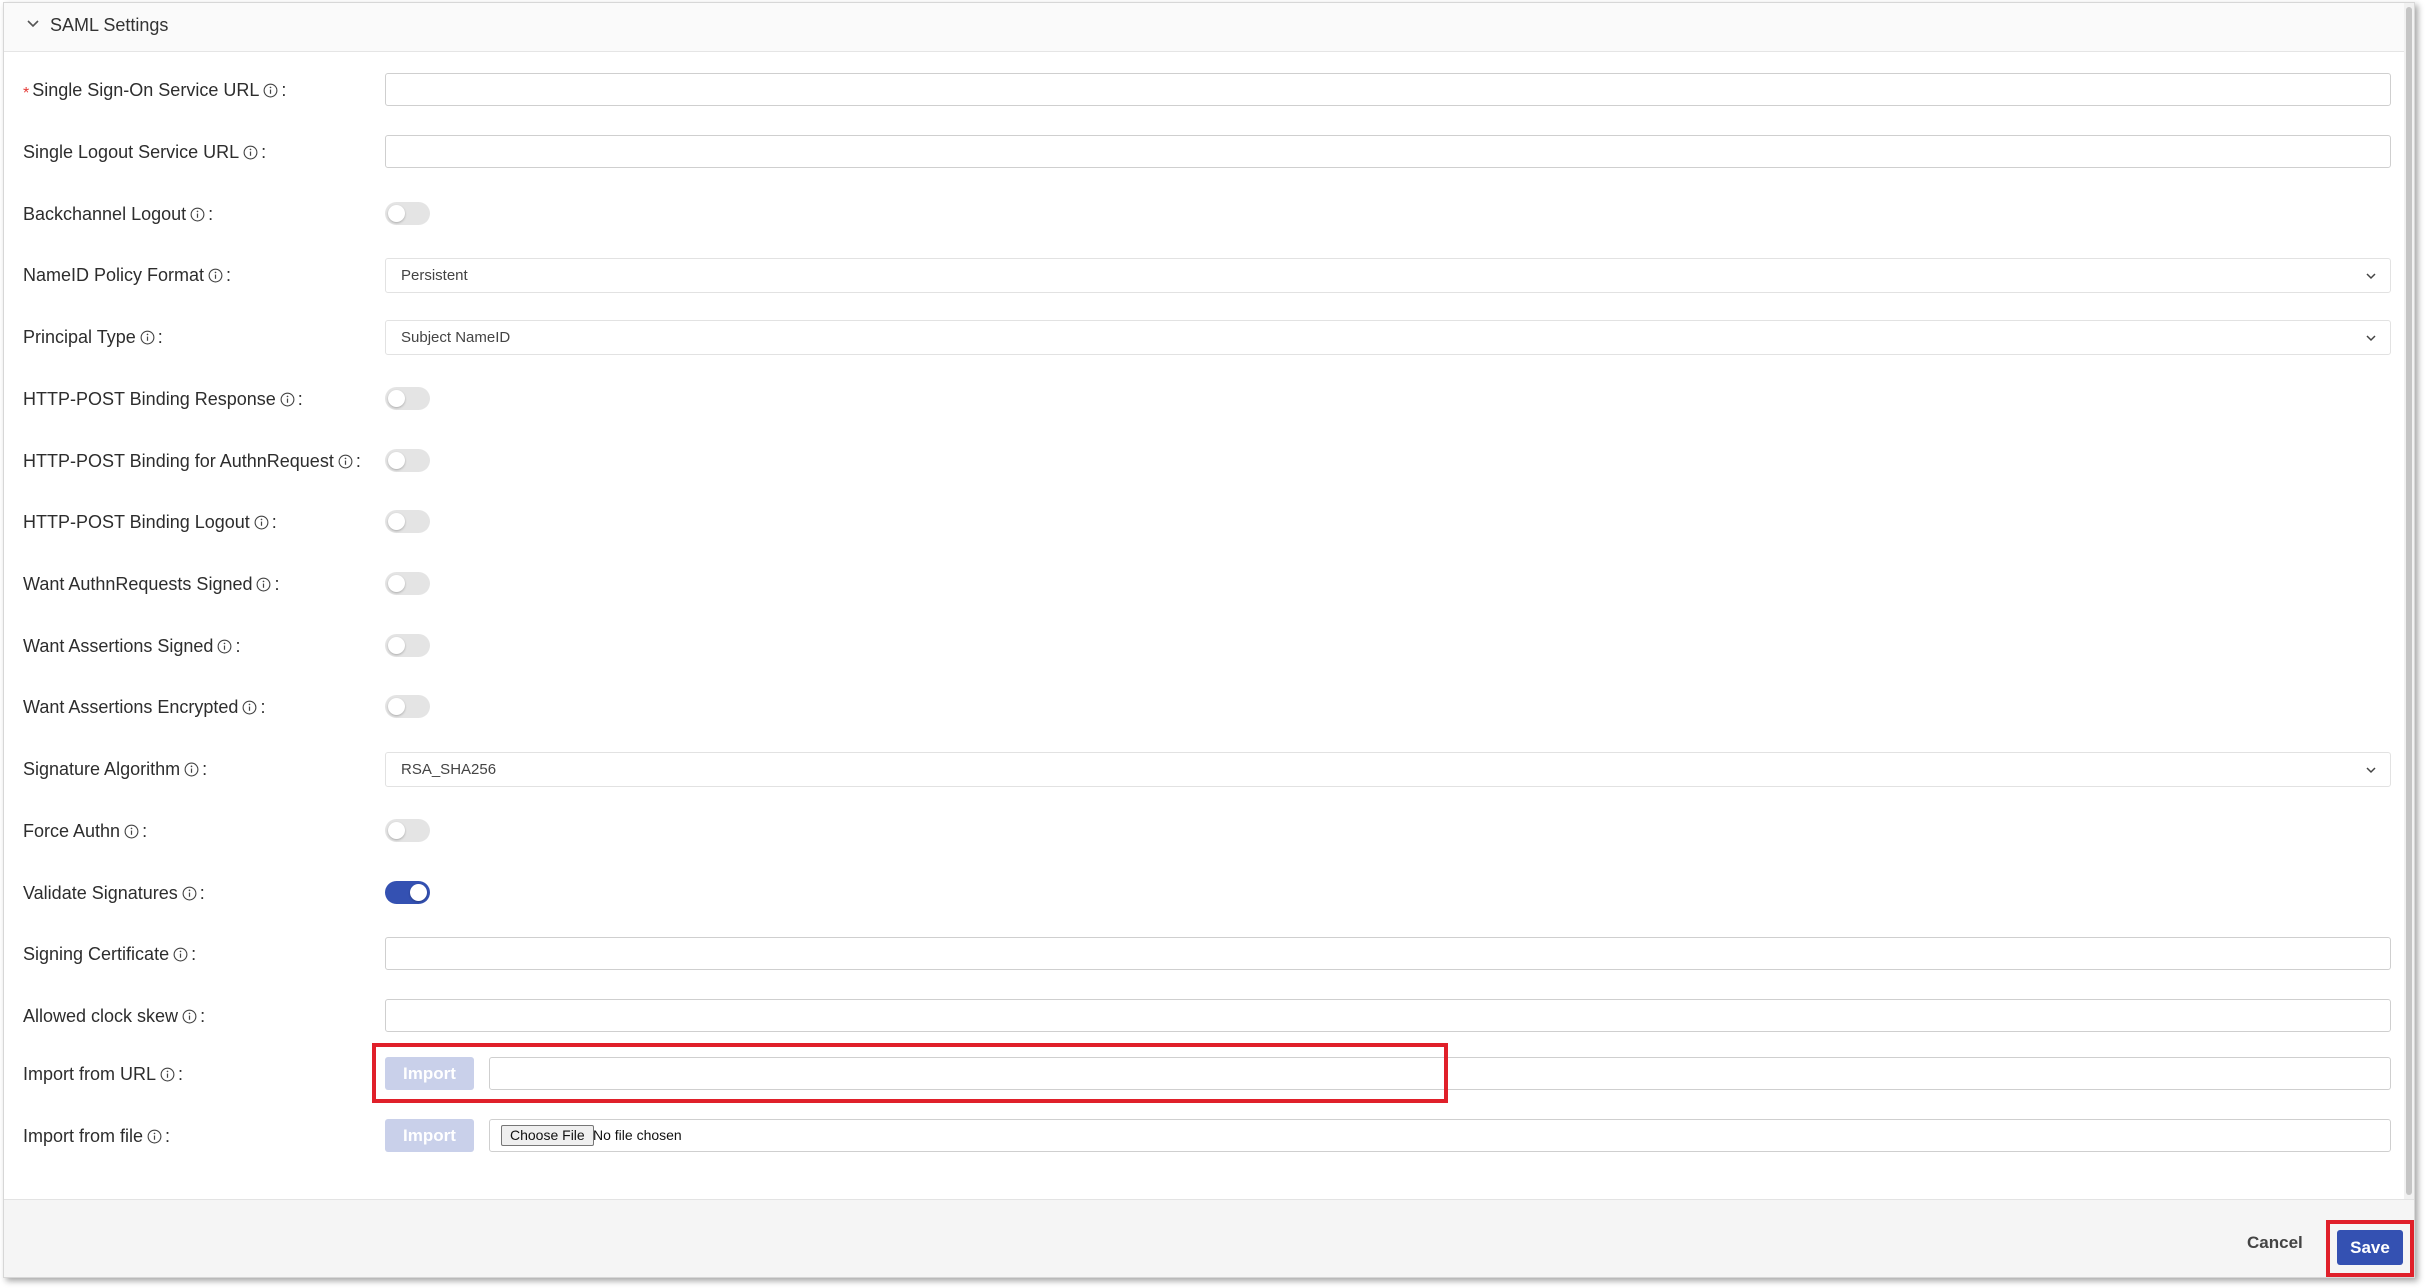  I want to click on field-label: Signing Certificate:, so click(110, 954).